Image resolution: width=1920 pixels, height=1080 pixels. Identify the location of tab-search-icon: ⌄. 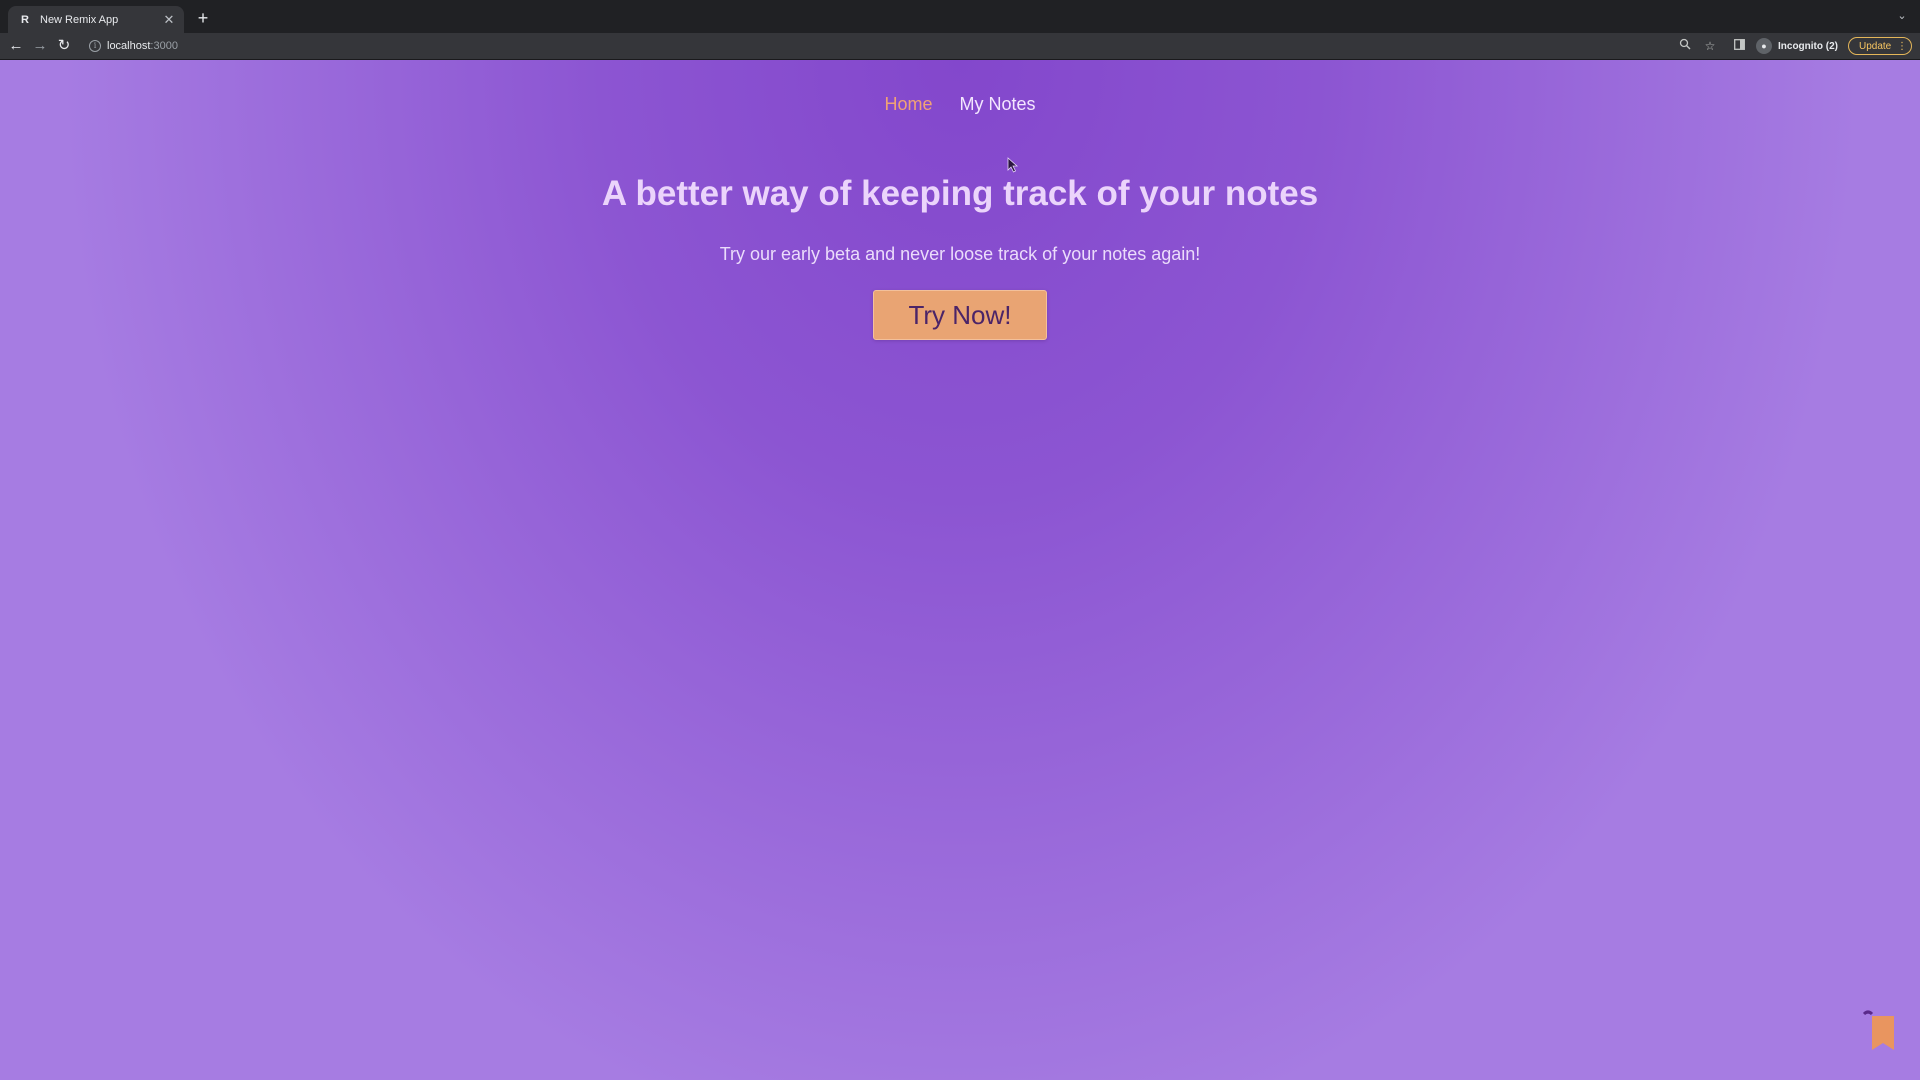
(1902, 17).